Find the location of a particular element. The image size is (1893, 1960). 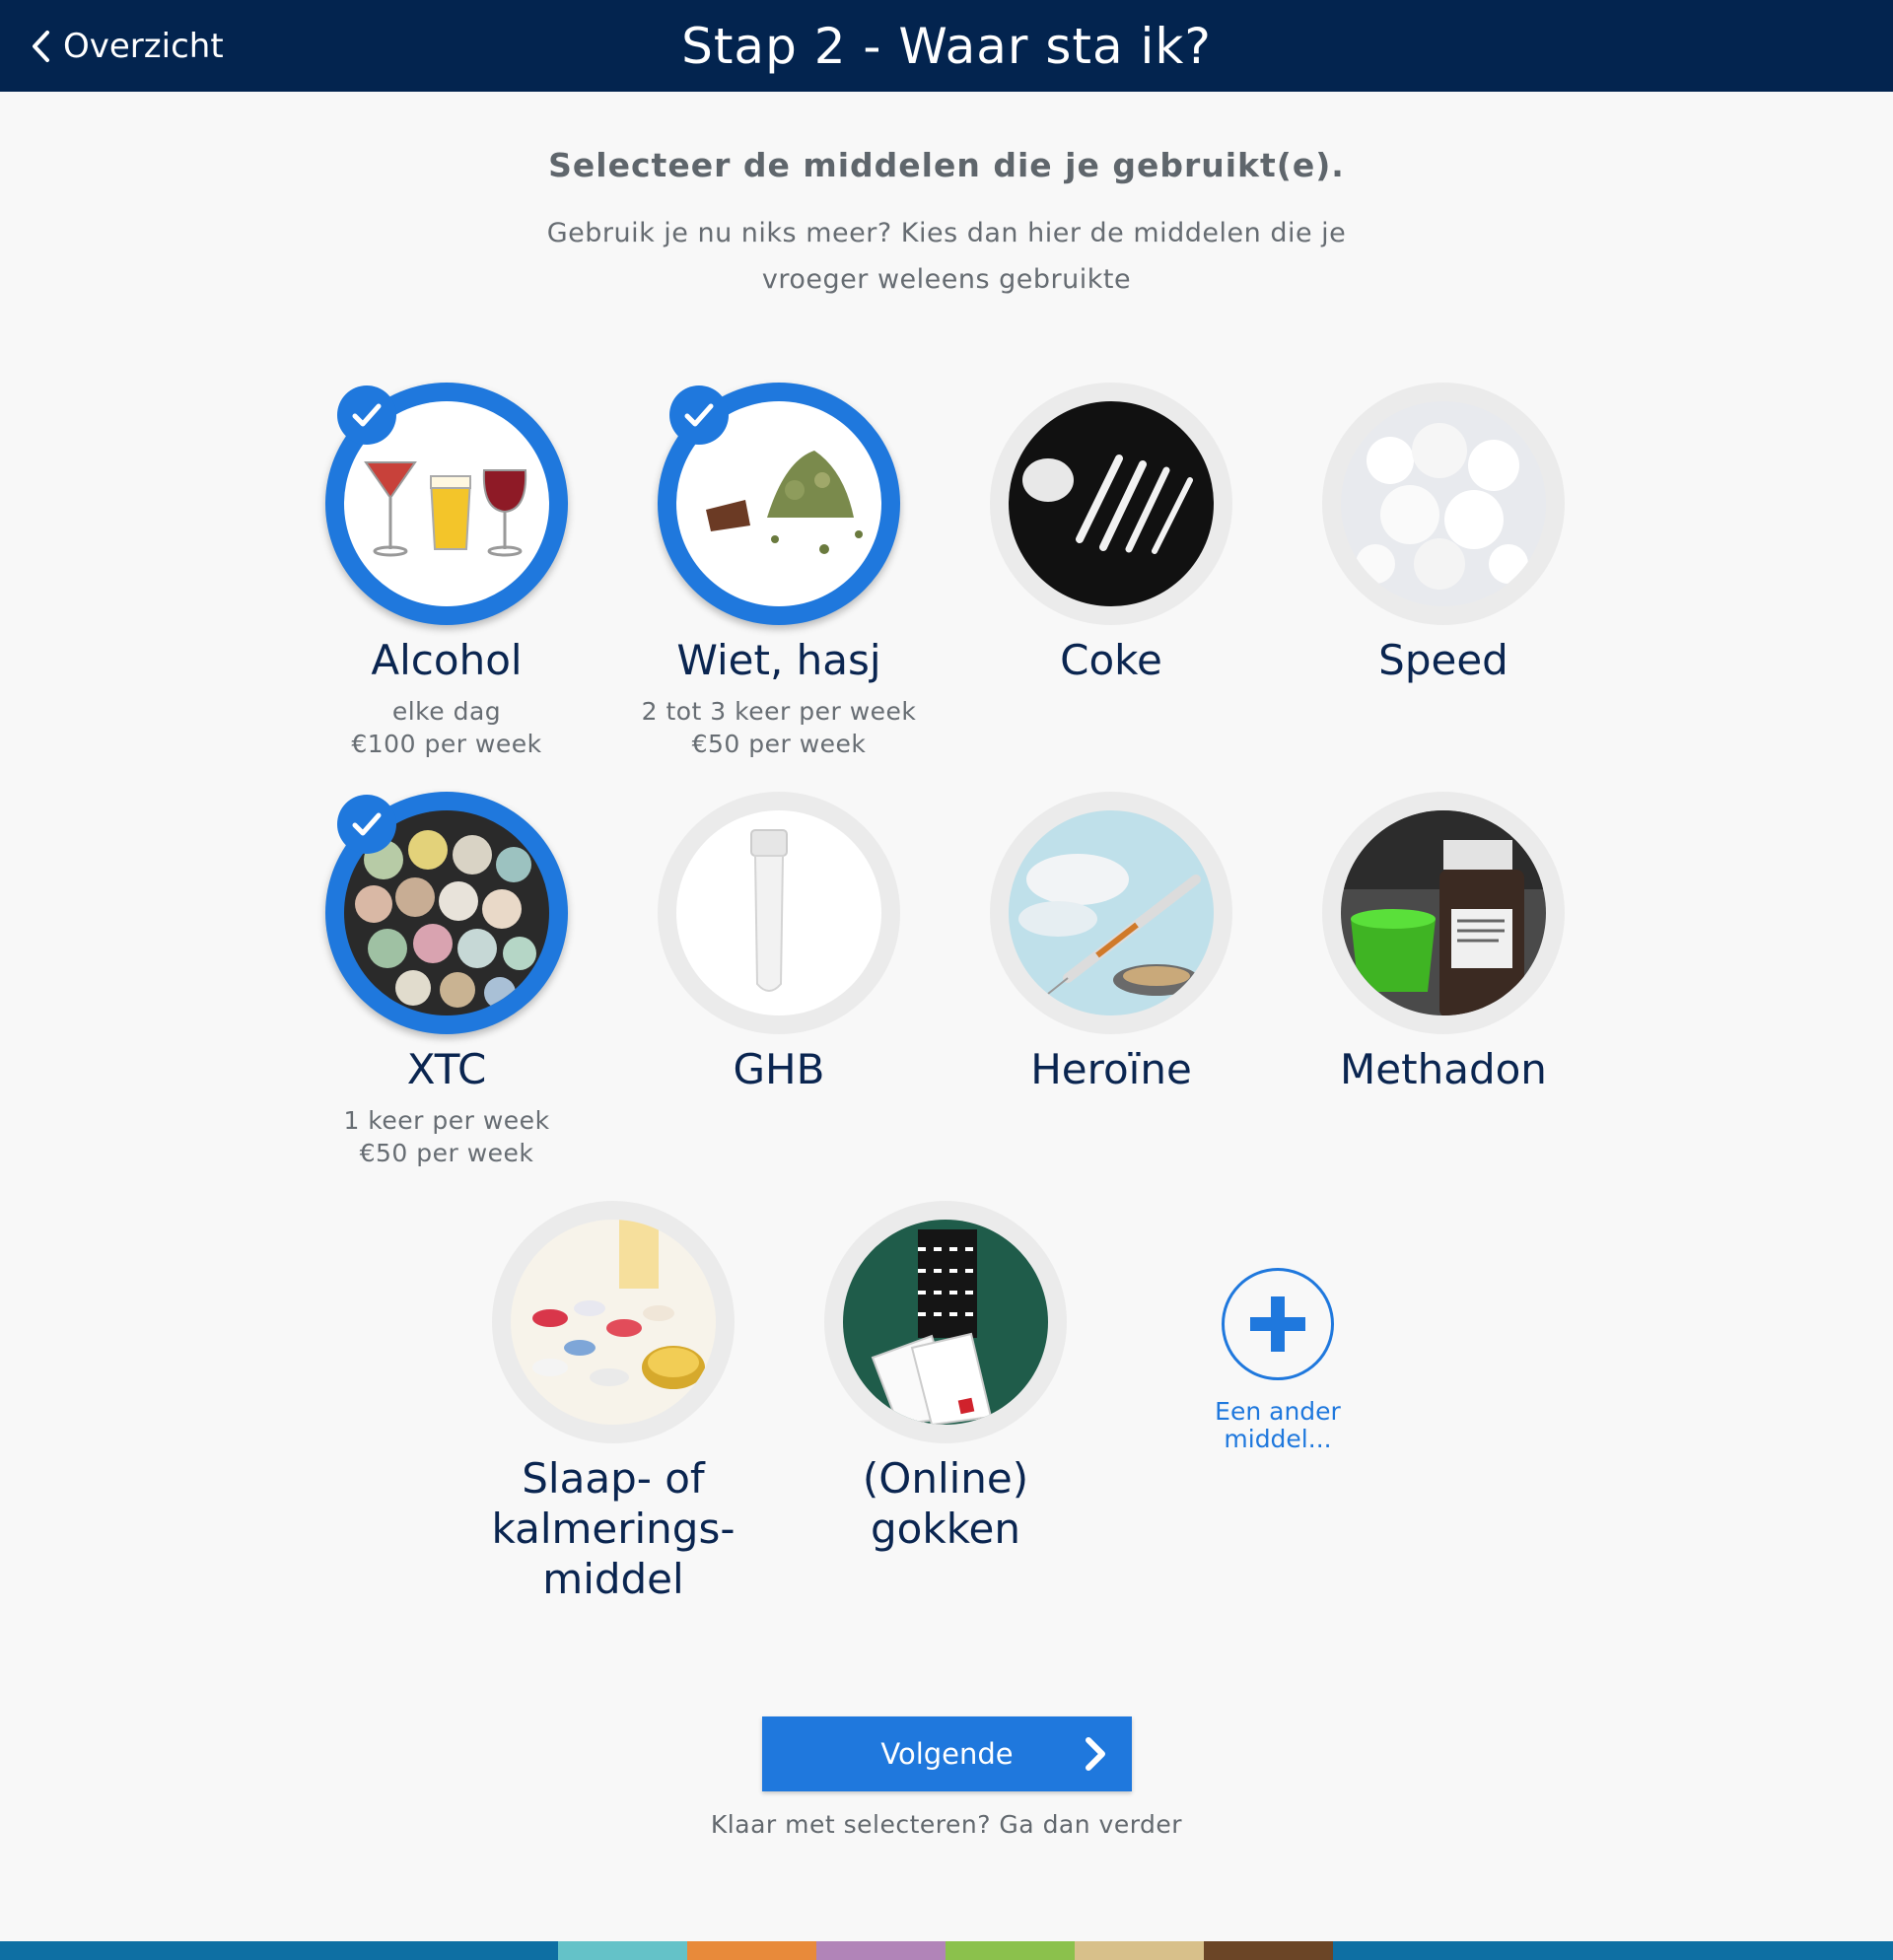

substance-label: (Online) gokken is located at coordinates (945, 1503).